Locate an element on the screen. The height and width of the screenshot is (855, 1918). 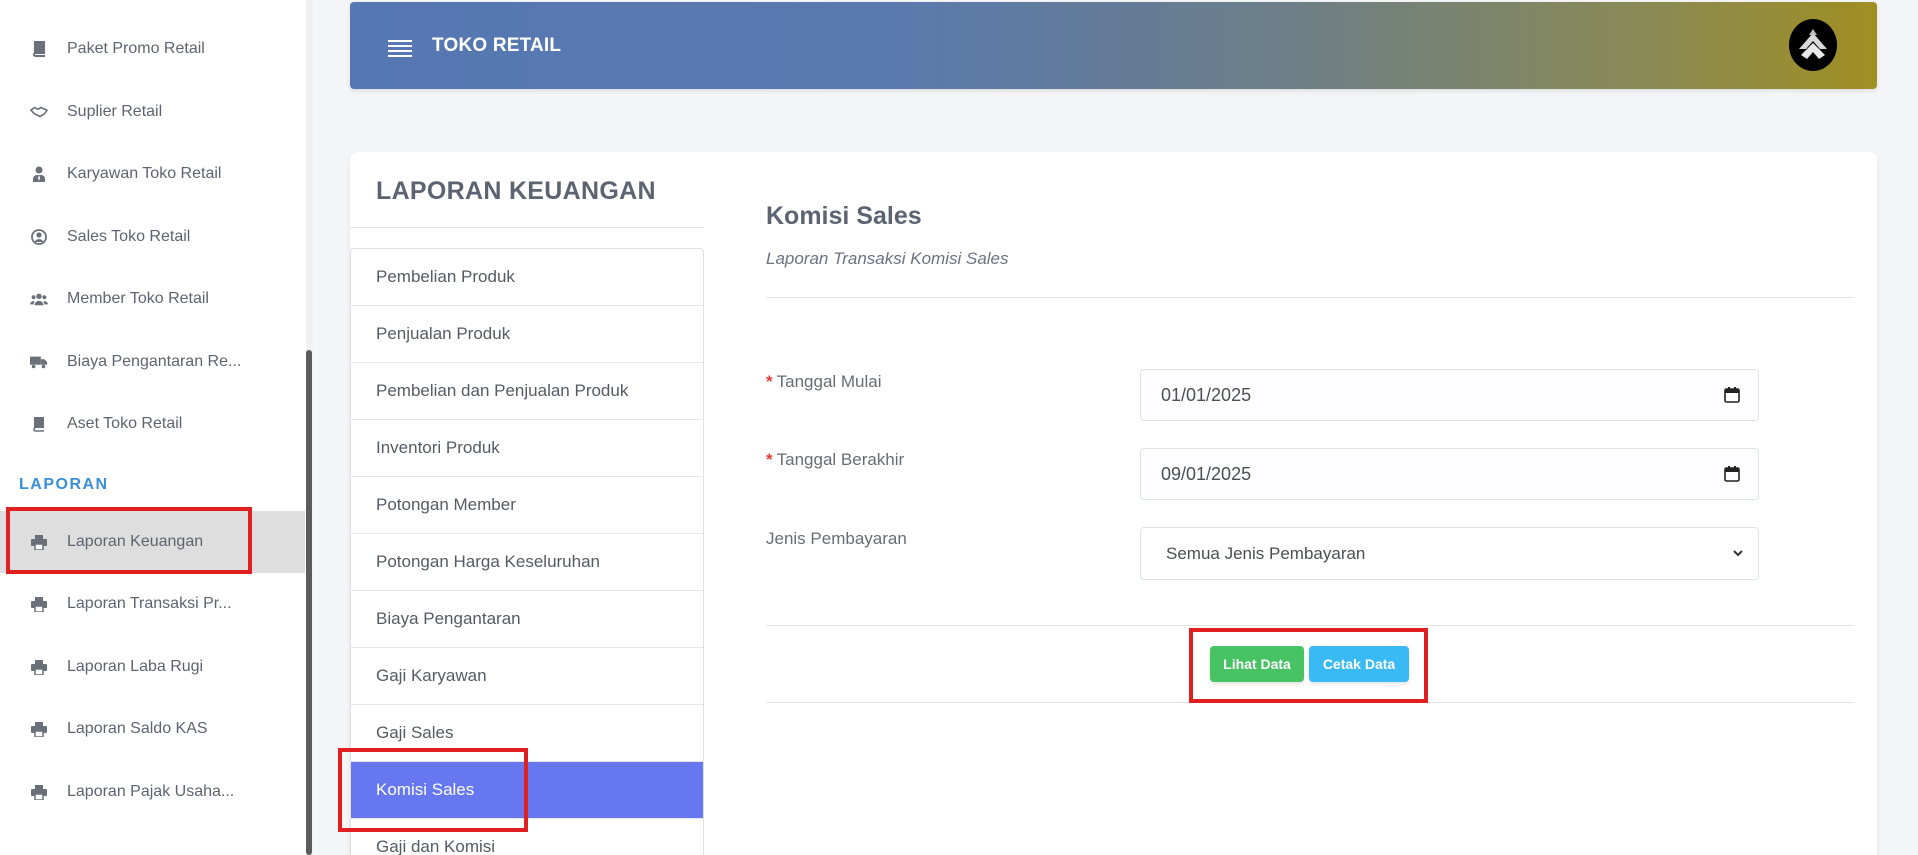
report-title: Komisi Sales is located at coordinates (844, 216).